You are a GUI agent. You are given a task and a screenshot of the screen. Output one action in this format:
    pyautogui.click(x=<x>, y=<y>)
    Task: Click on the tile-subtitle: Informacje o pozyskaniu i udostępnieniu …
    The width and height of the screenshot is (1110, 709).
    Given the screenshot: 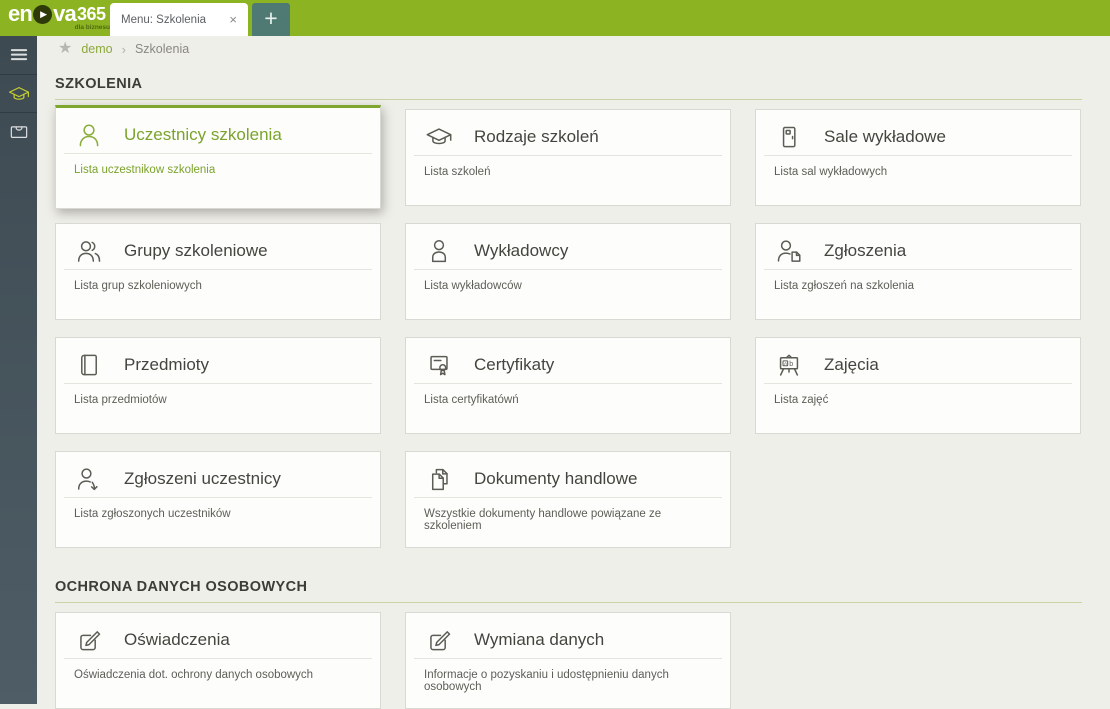 What is the action you would take?
    pyautogui.click(x=546, y=681)
    